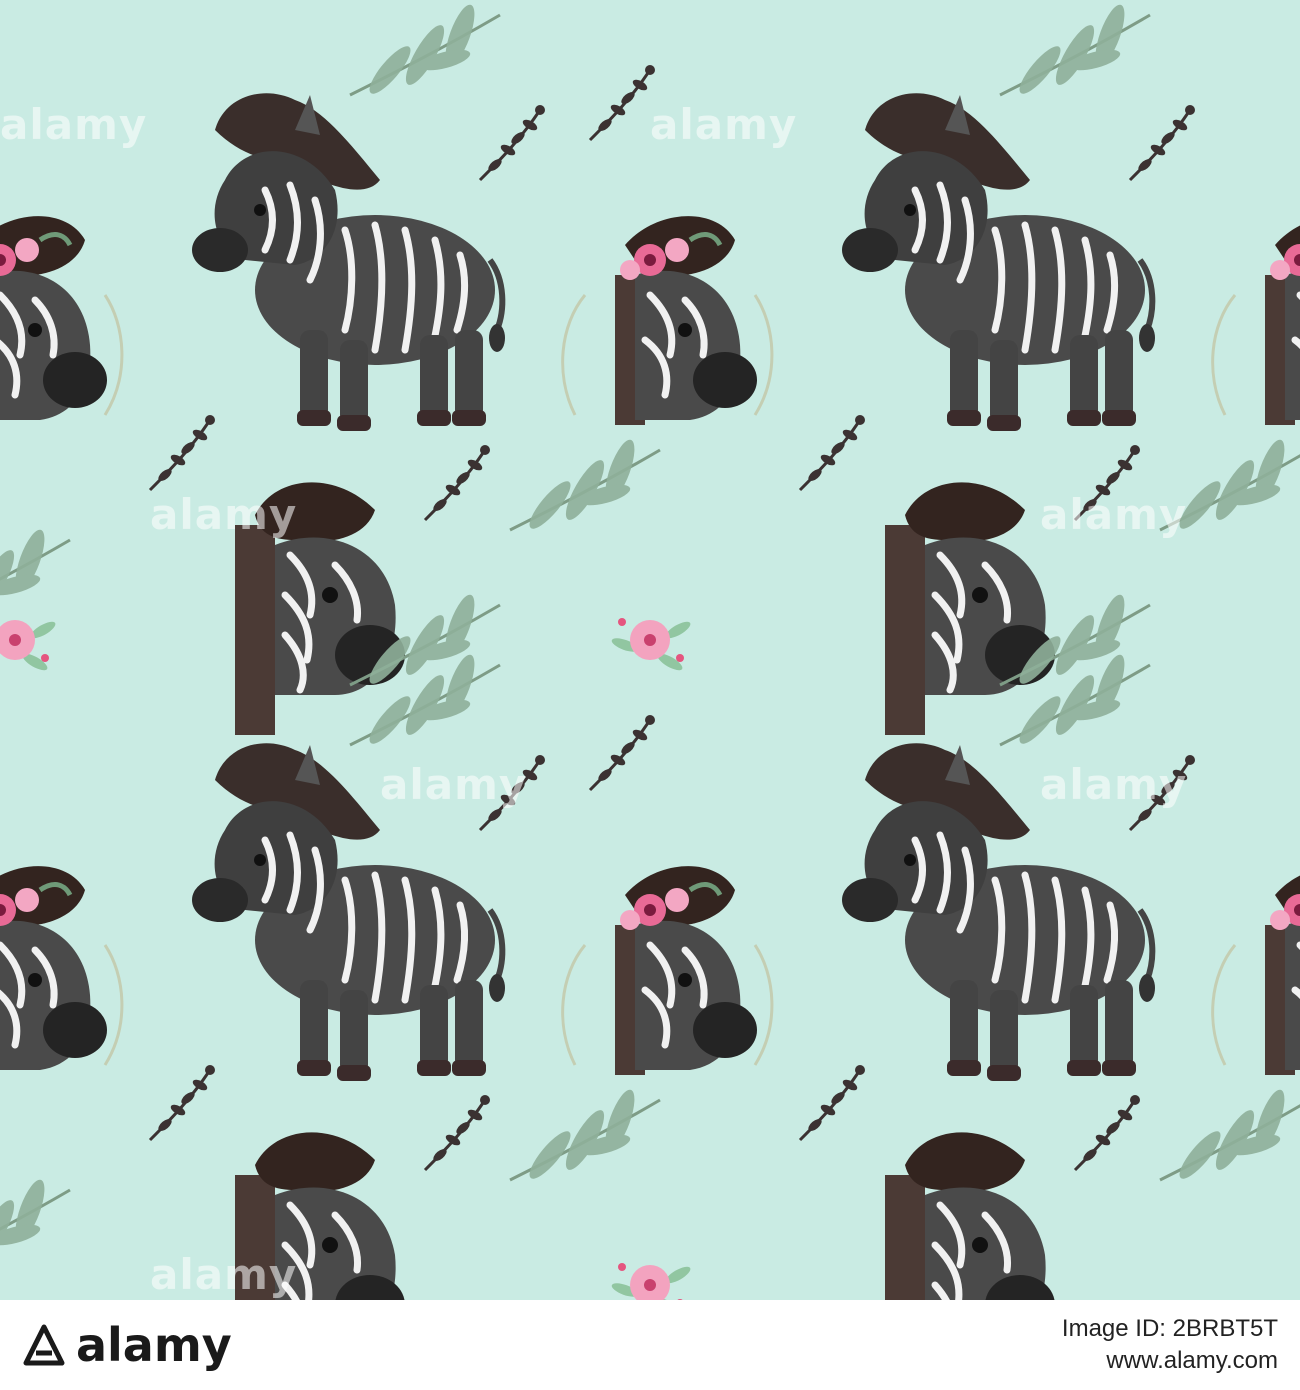 This screenshot has height=1390, width=1300. Describe the element at coordinates (1169, 1328) in the screenshot. I see `image-id-text: Image ID: 2BRBT5T` at that location.